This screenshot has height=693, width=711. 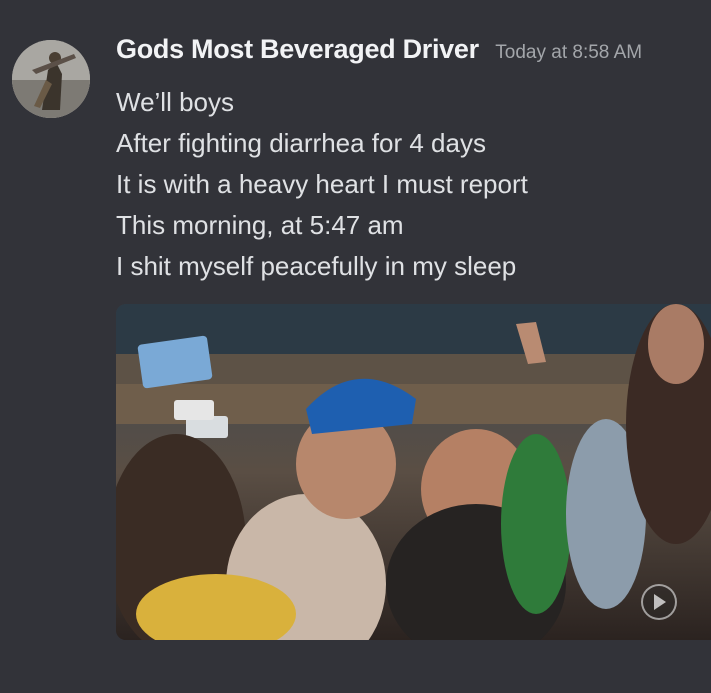 I want to click on message-line: It is with a heavy heart I must report, so click(x=322, y=184).